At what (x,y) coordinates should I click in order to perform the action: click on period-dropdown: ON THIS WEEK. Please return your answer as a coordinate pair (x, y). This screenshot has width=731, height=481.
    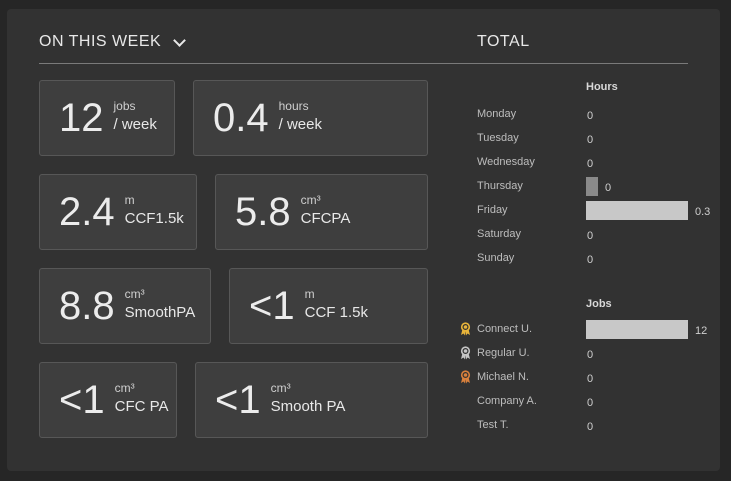
    Looking at the image, I should click on (113, 42).